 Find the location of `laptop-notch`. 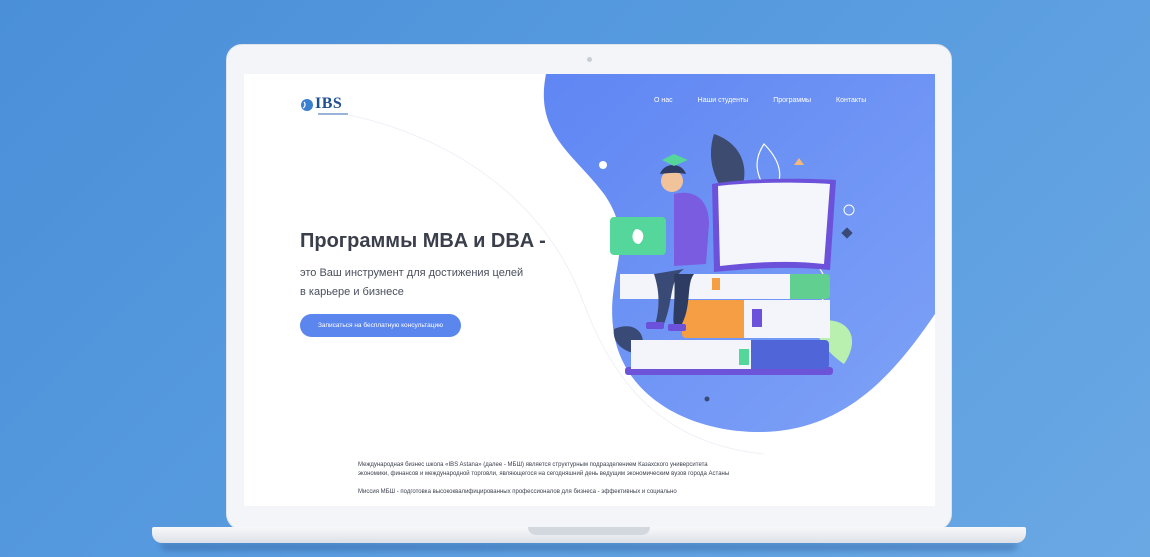

laptop-notch is located at coordinates (589, 531).